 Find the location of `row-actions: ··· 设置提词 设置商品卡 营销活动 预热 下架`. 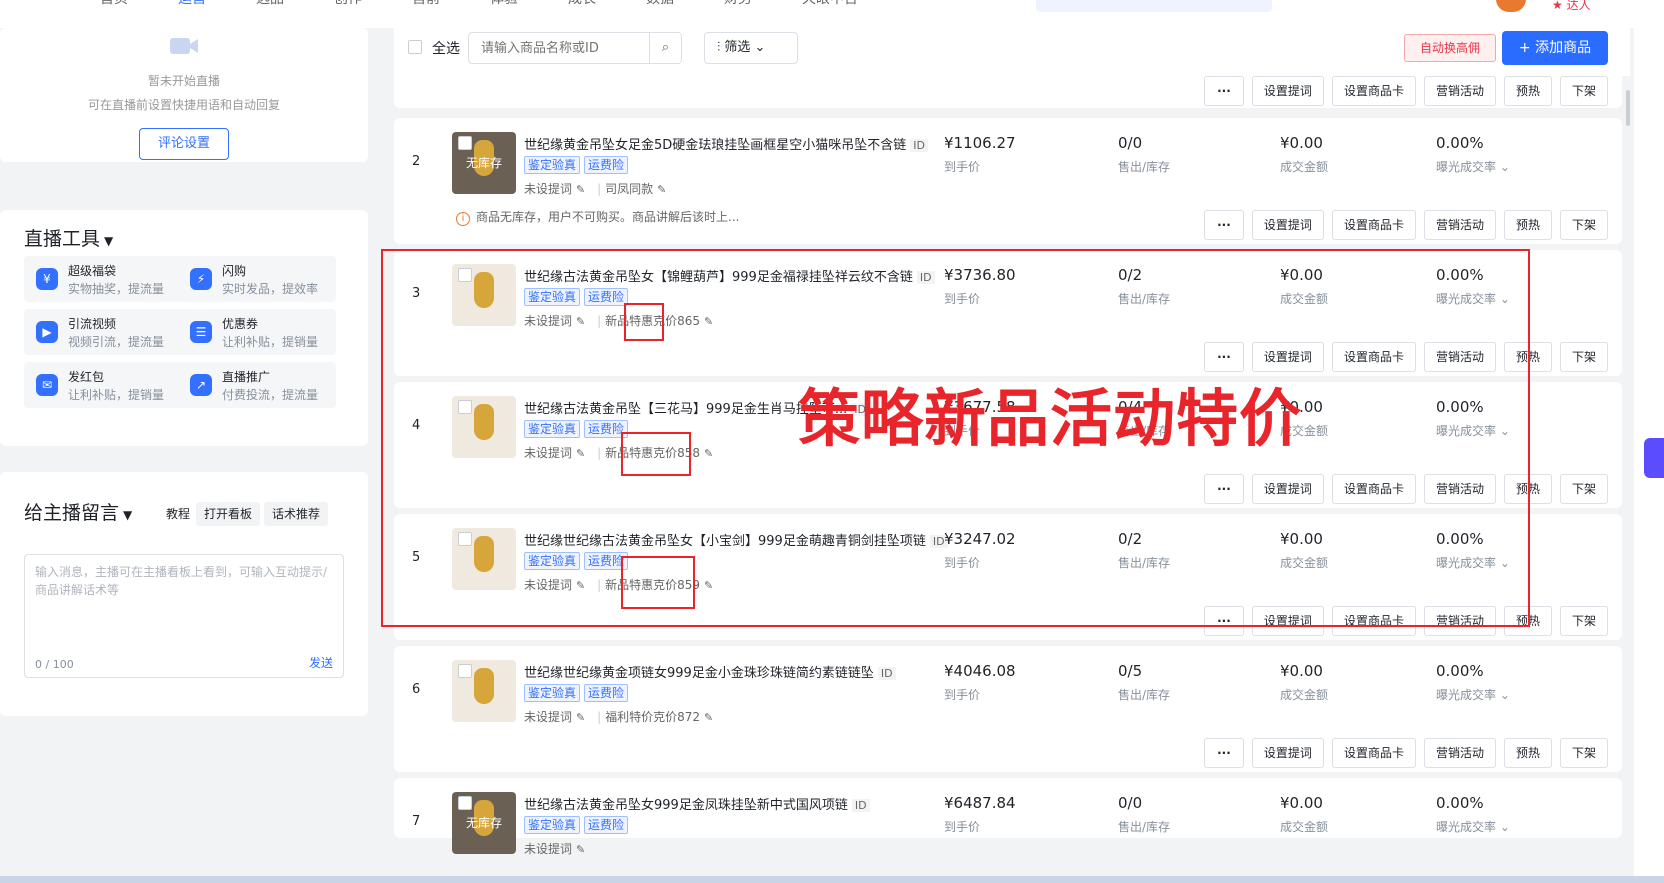

row-actions: ··· 设置提词 设置商品卡 营销活动 预热 下架 is located at coordinates (1405, 91).